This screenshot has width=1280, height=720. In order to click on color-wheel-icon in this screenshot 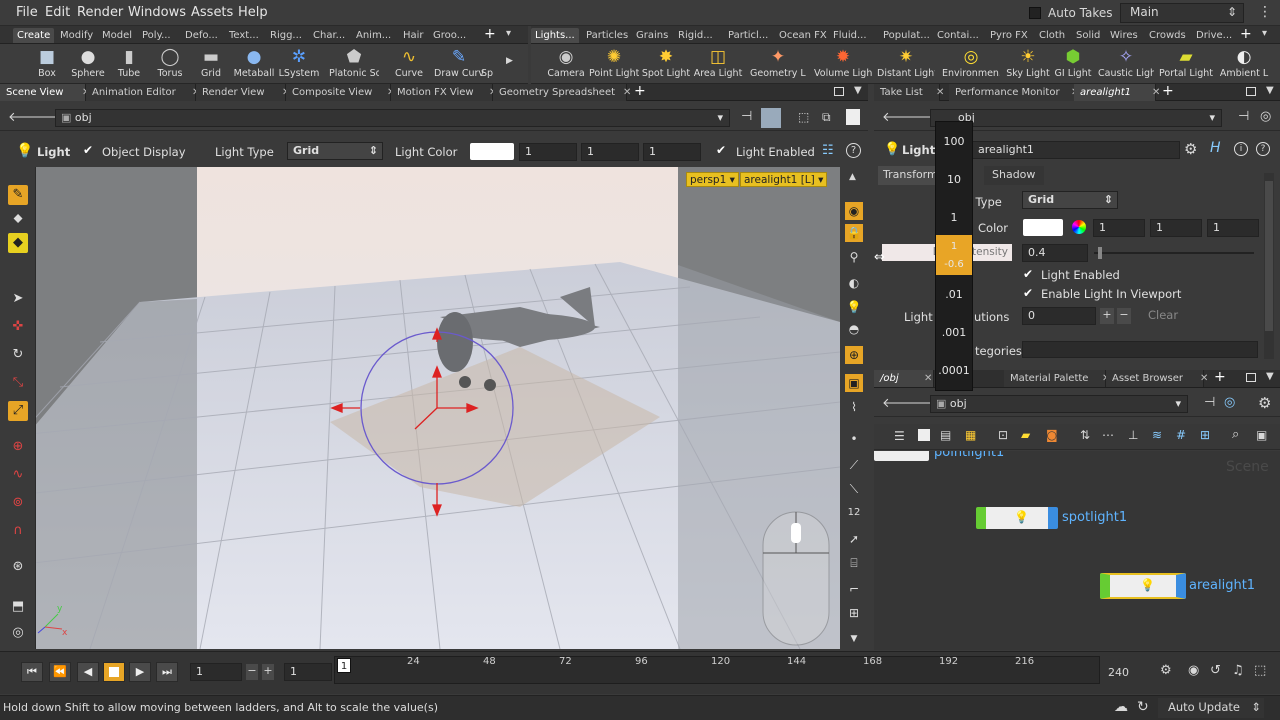, I will do `click(1079, 227)`.